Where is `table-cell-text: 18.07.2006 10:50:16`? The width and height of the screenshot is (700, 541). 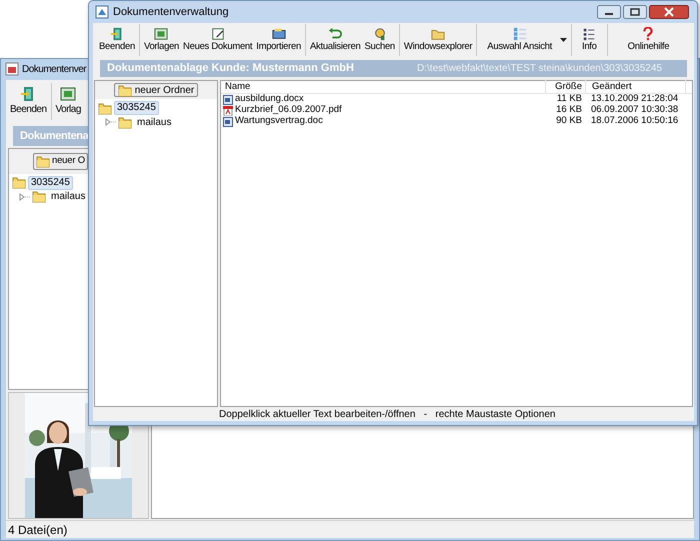
table-cell-text: 18.07.2006 10:50:16 is located at coordinates (635, 121).